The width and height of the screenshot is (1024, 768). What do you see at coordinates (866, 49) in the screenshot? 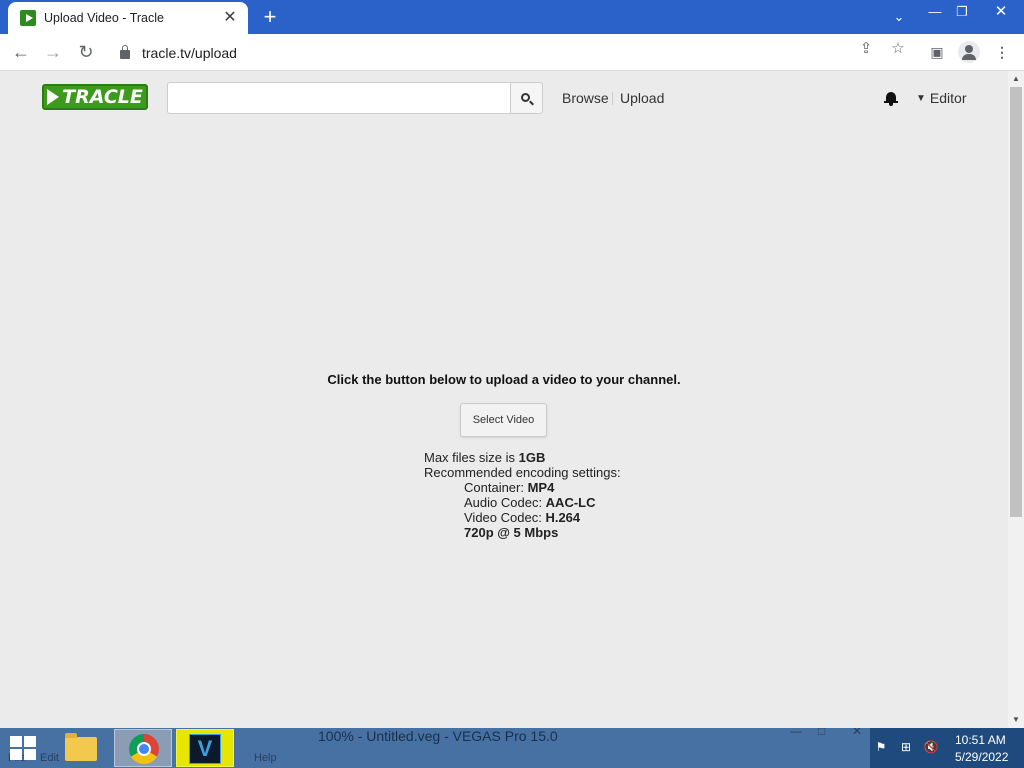
I see `share-icon: ⇪` at bounding box center [866, 49].